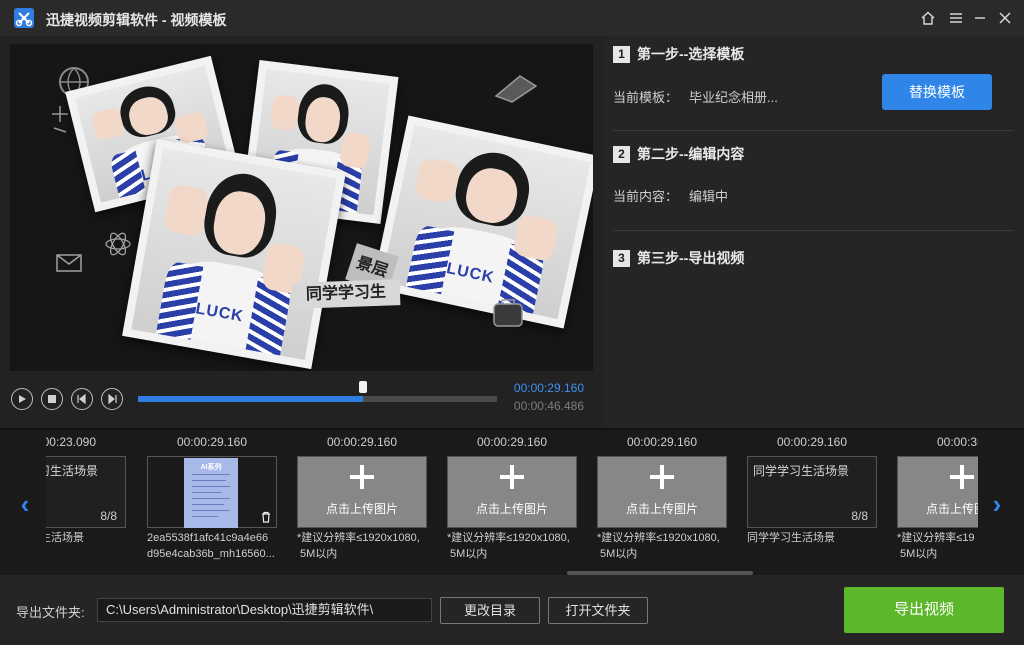 Image resolution: width=1024 pixels, height=645 pixels. I want to click on step-1-title: 1 第一步--选择模板, so click(678, 54).